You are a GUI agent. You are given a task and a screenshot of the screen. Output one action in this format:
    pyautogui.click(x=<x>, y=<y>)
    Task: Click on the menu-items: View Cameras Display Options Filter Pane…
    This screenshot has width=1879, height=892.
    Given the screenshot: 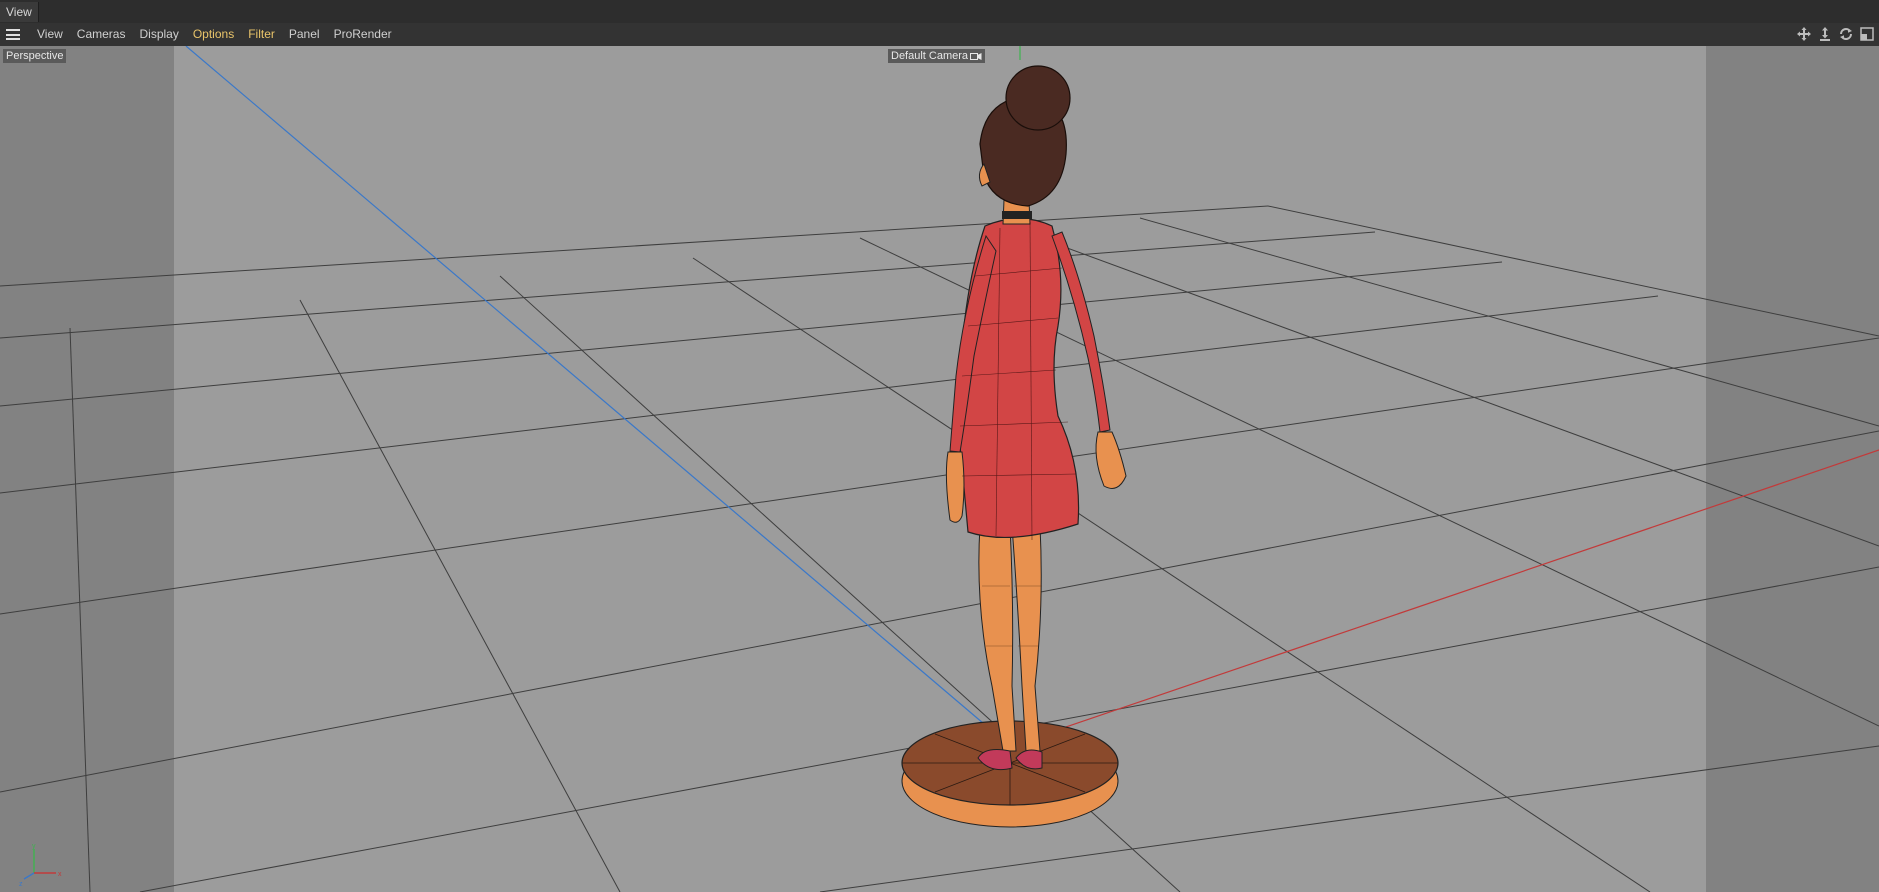 What is the action you would take?
    pyautogui.click(x=214, y=34)
    